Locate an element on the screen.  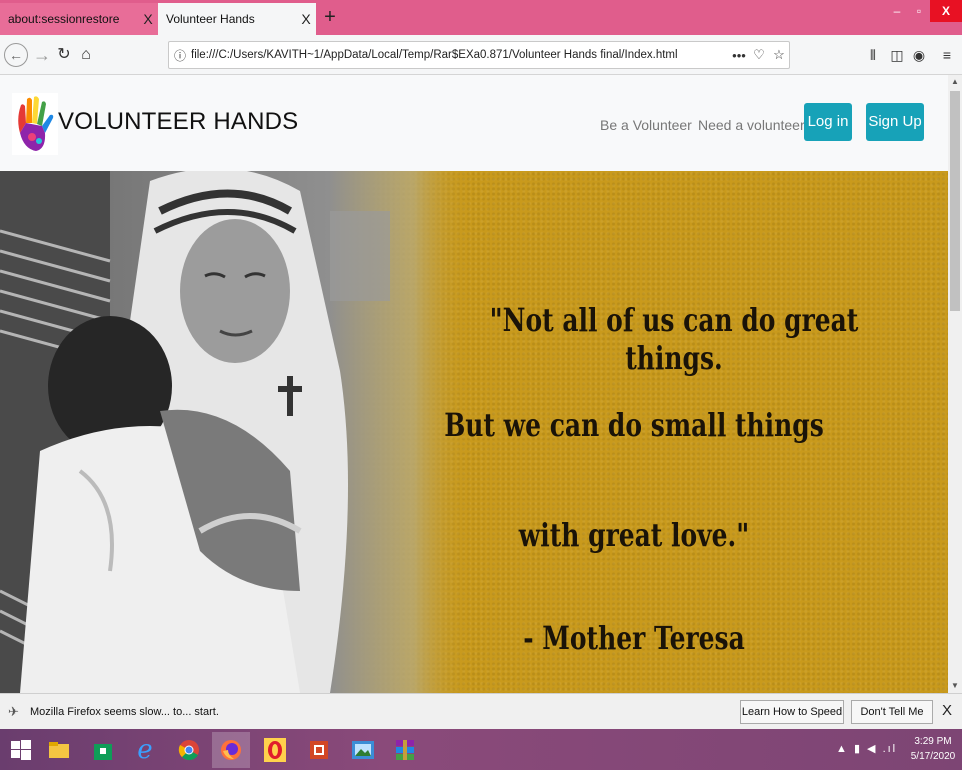
scroll-up-icon: ▲ is located at coordinates (955, 82).